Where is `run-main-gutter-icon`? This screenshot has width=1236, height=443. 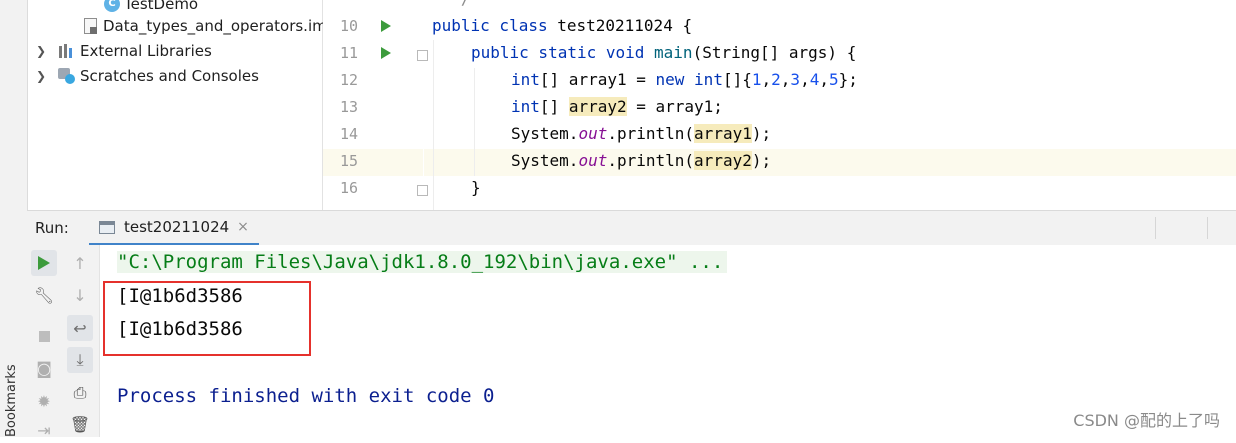
run-main-gutter-icon is located at coordinates (386, 53).